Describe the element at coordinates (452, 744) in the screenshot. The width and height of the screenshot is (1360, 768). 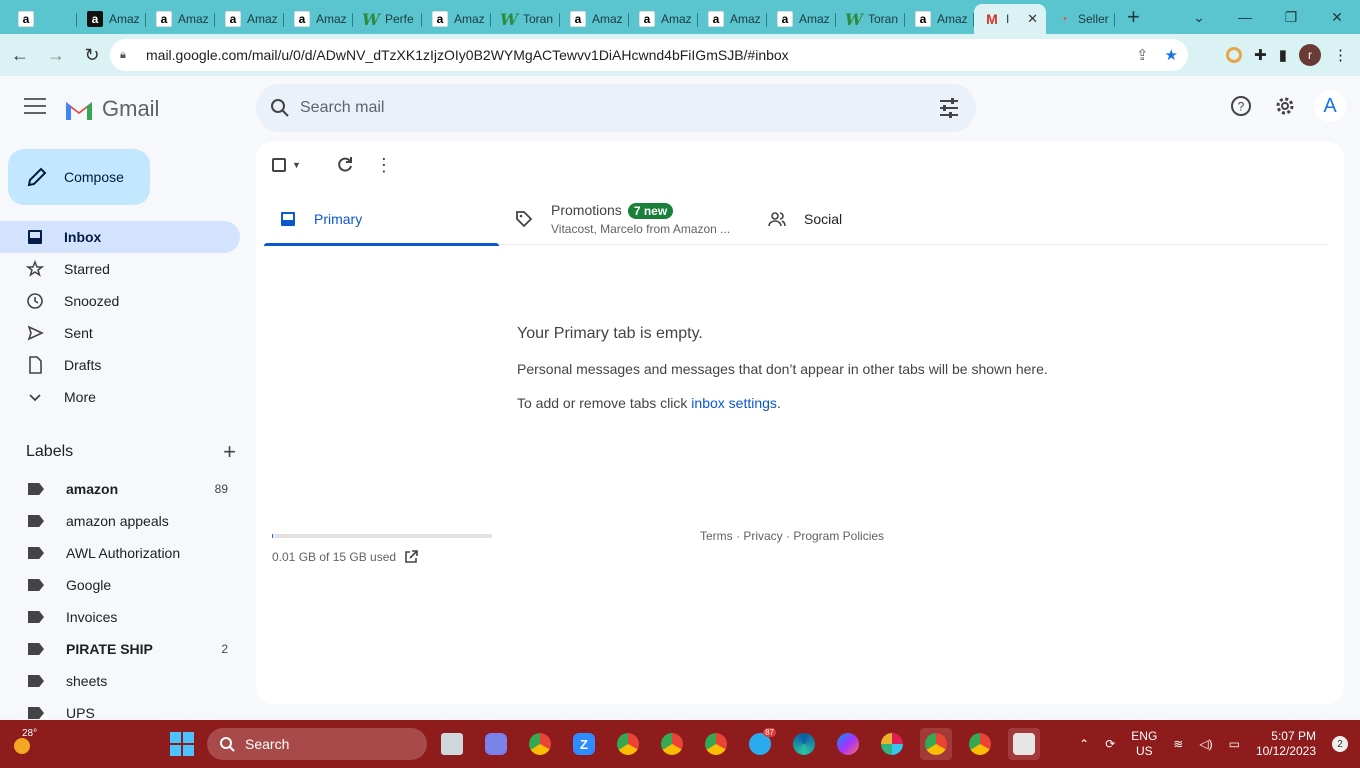
I see `task-view-icon` at that location.